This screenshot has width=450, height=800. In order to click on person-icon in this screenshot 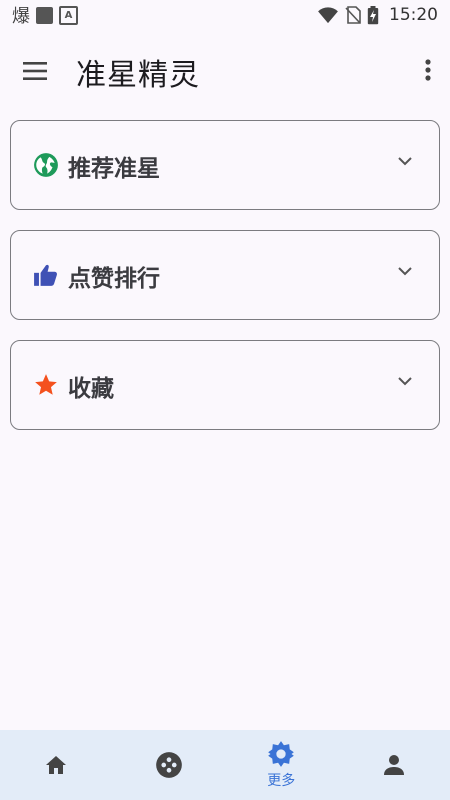, I will do `click(393, 765)`.